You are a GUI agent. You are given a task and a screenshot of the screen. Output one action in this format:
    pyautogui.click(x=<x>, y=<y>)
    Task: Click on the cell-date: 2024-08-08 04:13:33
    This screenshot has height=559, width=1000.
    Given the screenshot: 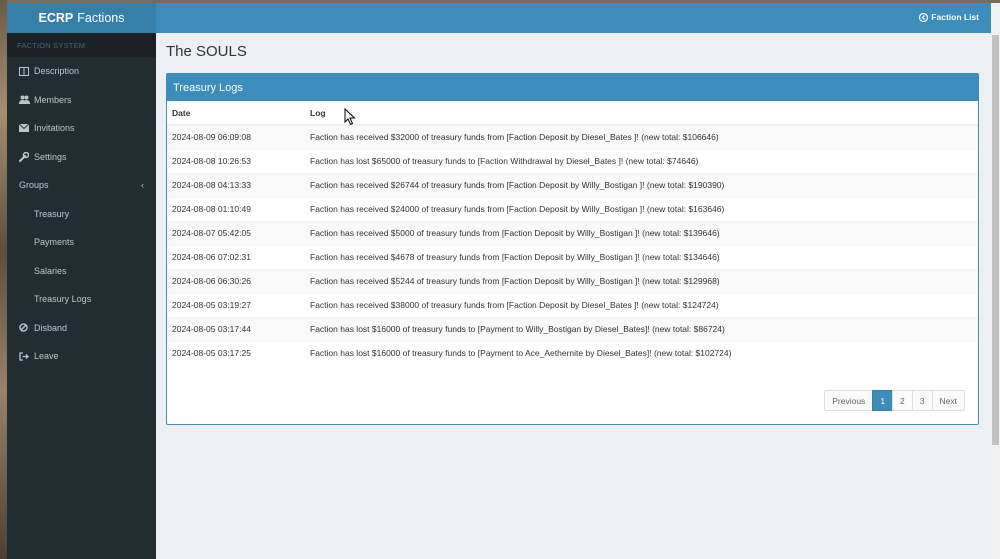 What is the action you would take?
    pyautogui.click(x=236, y=184)
    